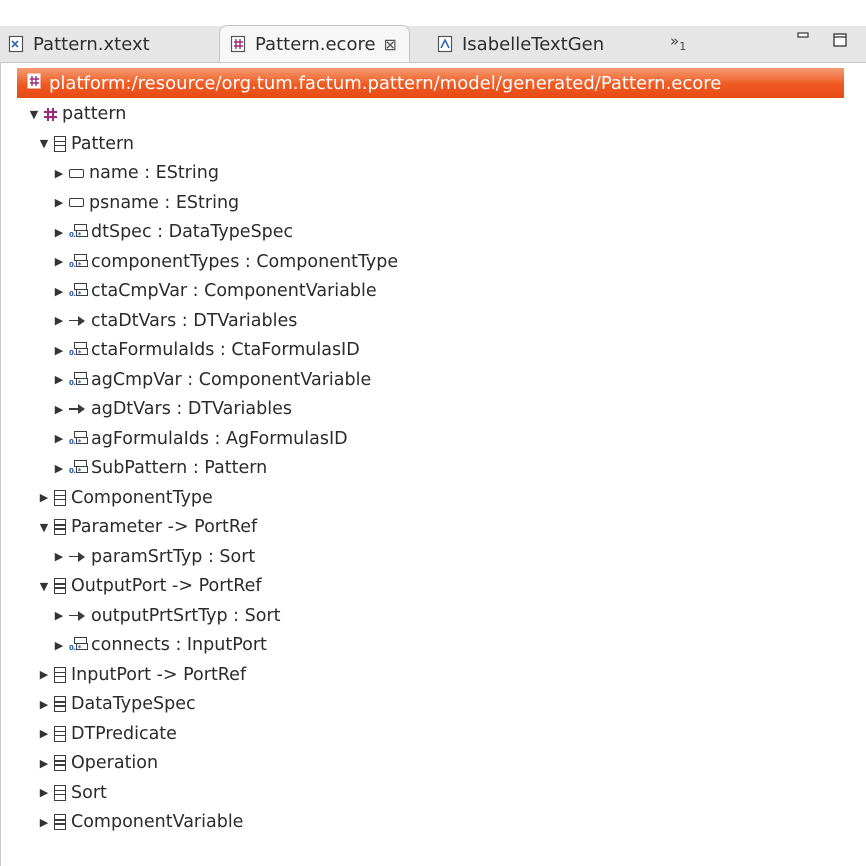  I want to click on tab-pattern-ecore: Pattern.ecore ⊠, so click(314, 43).